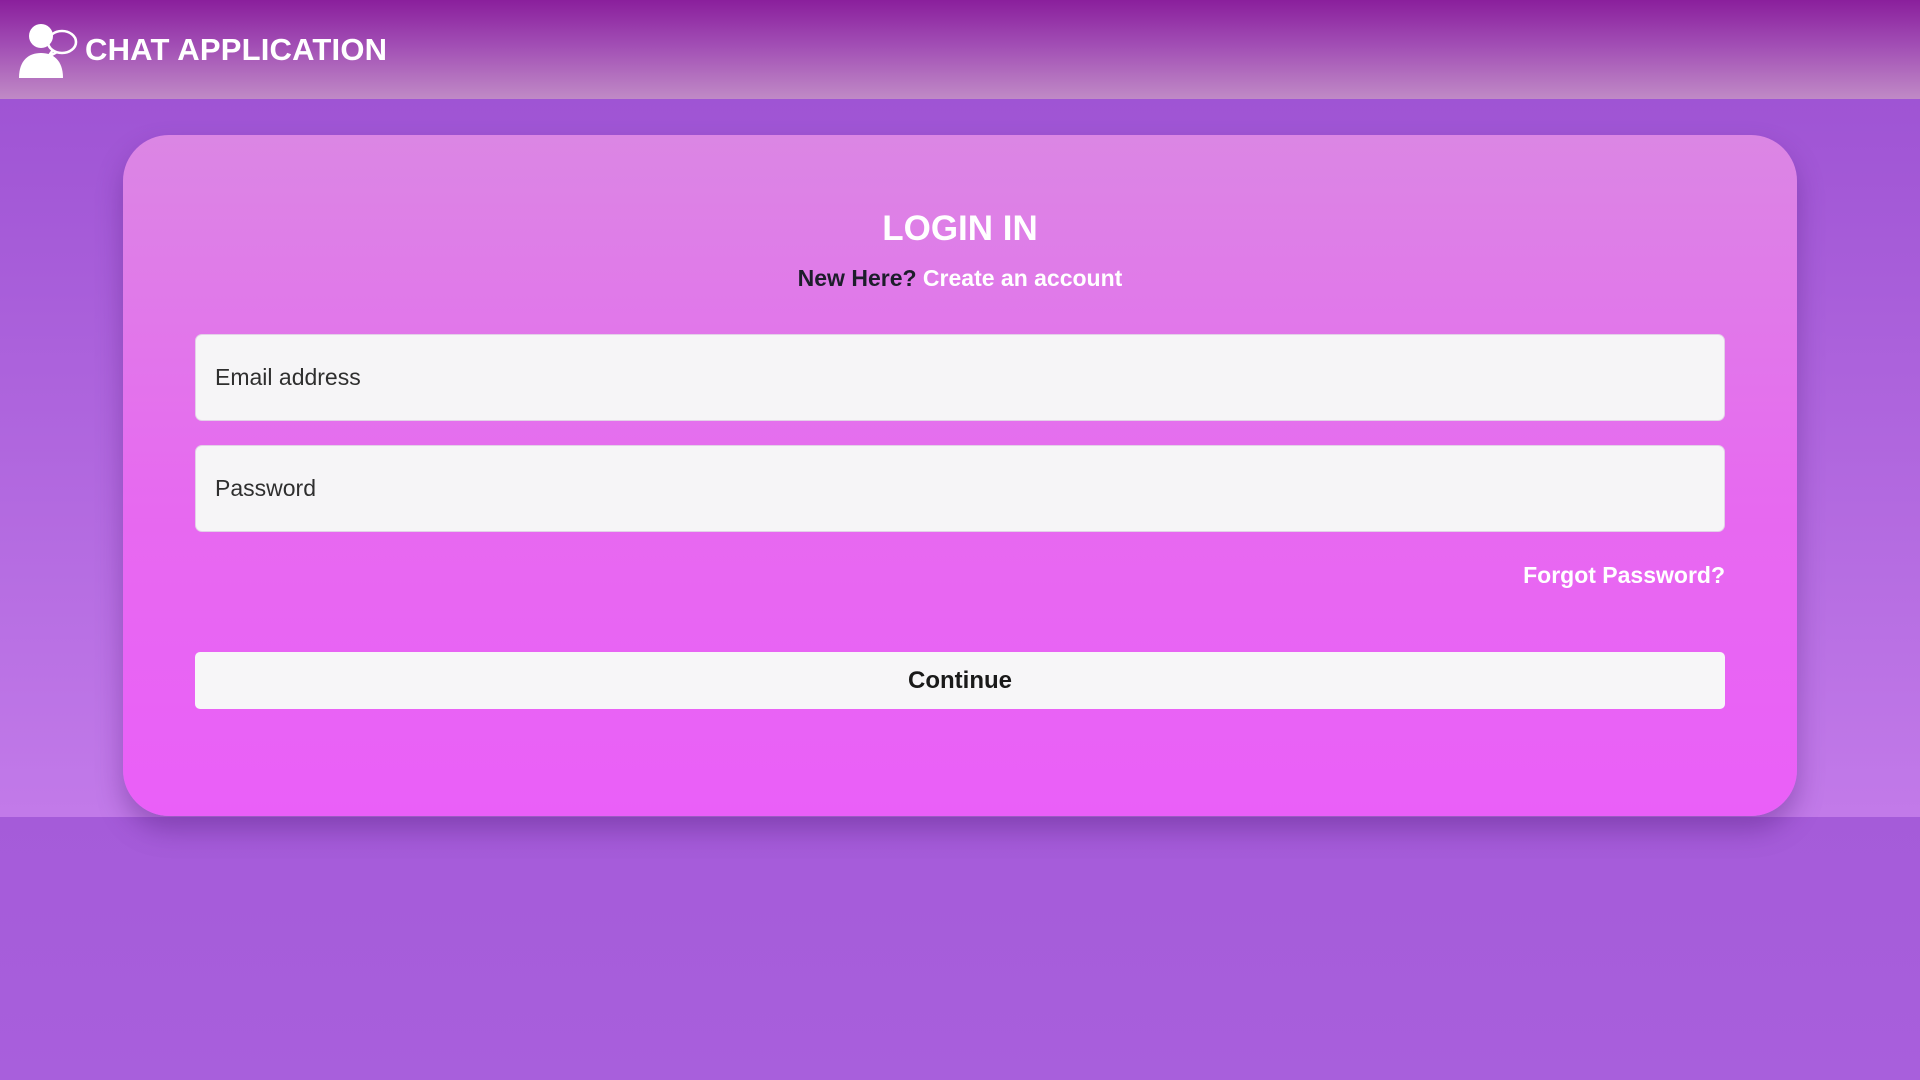 Image resolution: width=1920 pixels, height=1080 pixels. I want to click on password-field, so click(960, 488).